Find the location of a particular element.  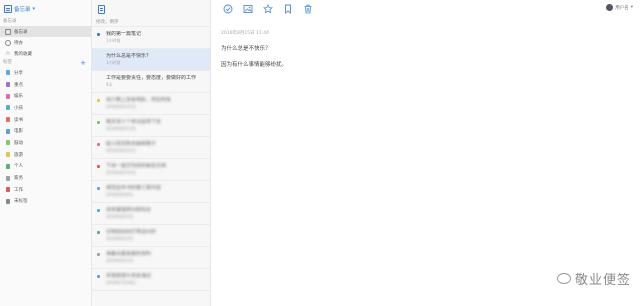

sidebar-item-0: 备忘录 is located at coordinates (45, 31).